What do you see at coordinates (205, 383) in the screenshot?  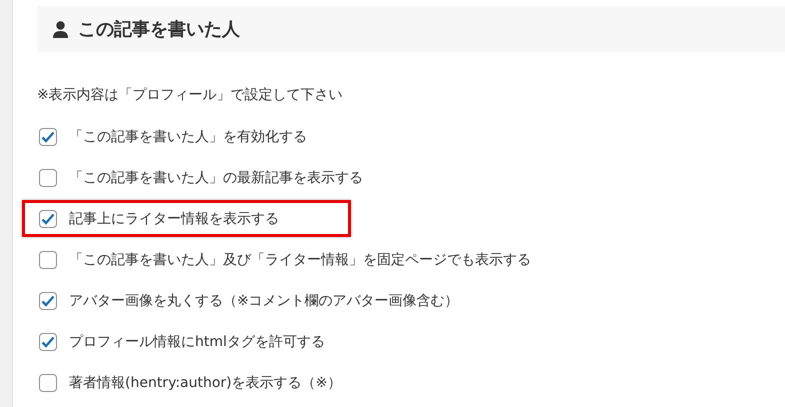 I see `option-label: 著者情報(hentry:author)を表示する（※）` at bounding box center [205, 383].